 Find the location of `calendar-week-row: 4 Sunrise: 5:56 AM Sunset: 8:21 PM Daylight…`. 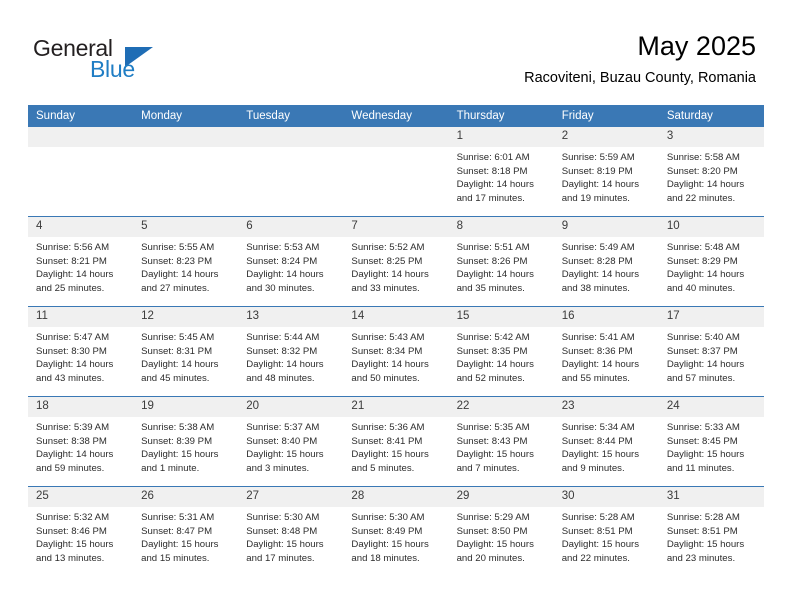

calendar-week-row: 4 Sunrise: 5:56 AM Sunset: 8:21 PM Daylight… is located at coordinates (396, 261).